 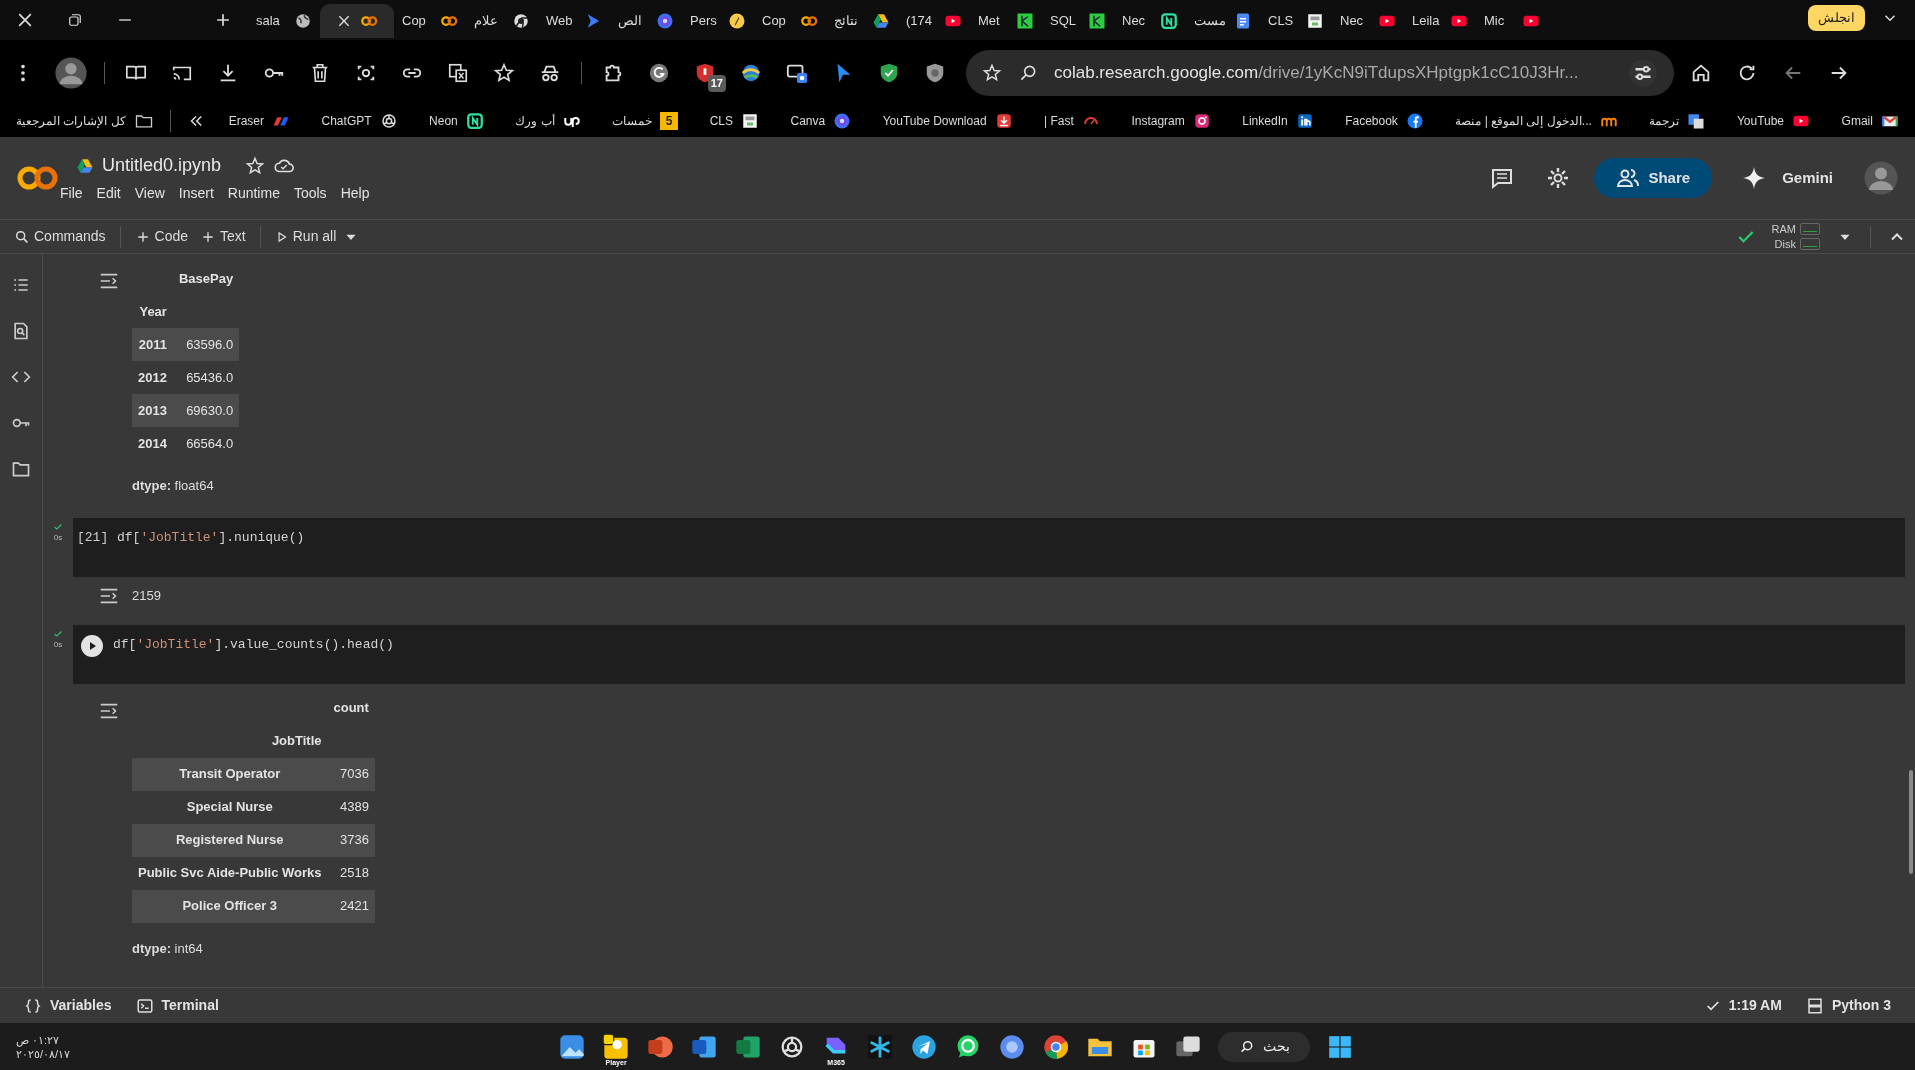 I want to click on bookmark-link: LinkedIn, so click(x=1278, y=121).